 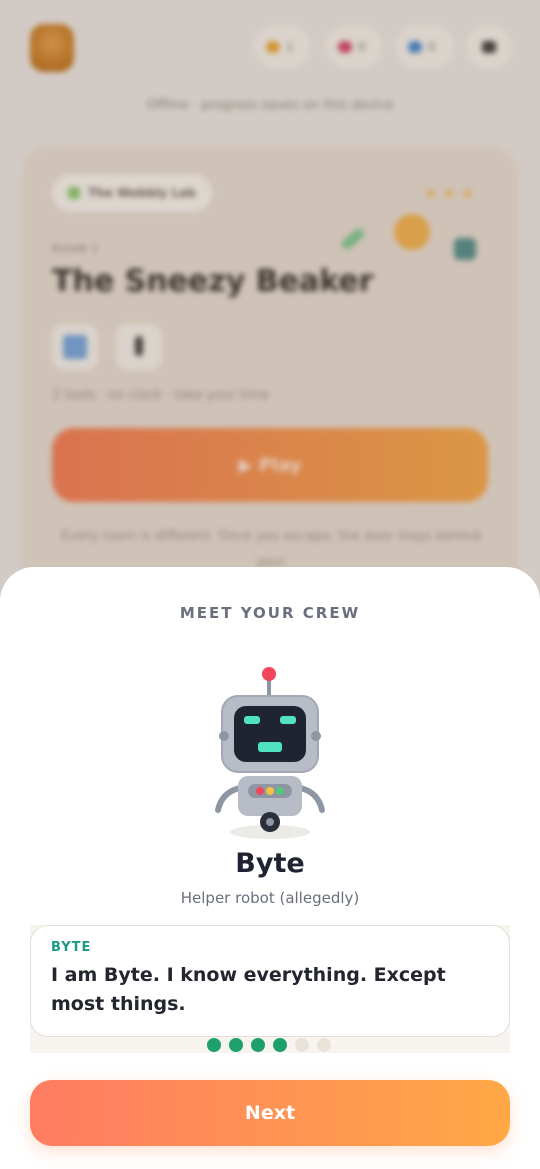 What do you see at coordinates (71, 947) in the screenshot?
I see `speech-speaker: BYTE` at bounding box center [71, 947].